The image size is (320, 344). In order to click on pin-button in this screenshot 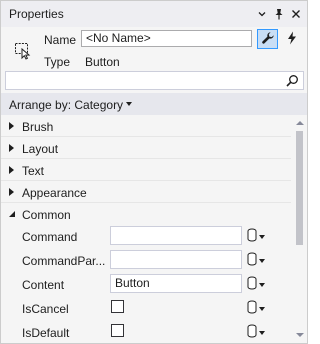, I will do `click(279, 14)`.